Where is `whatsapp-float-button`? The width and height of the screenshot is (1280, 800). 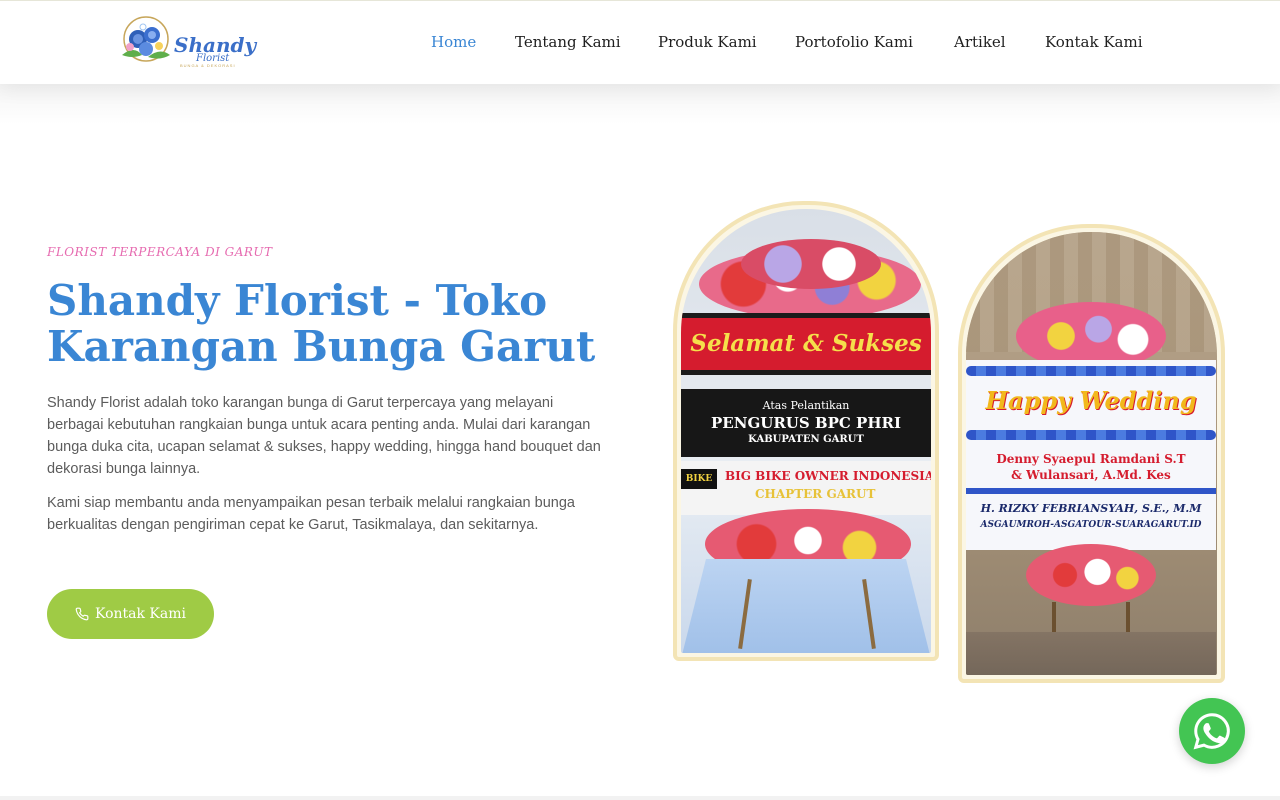 whatsapp-float-button is located at coordinates (1212, 731).